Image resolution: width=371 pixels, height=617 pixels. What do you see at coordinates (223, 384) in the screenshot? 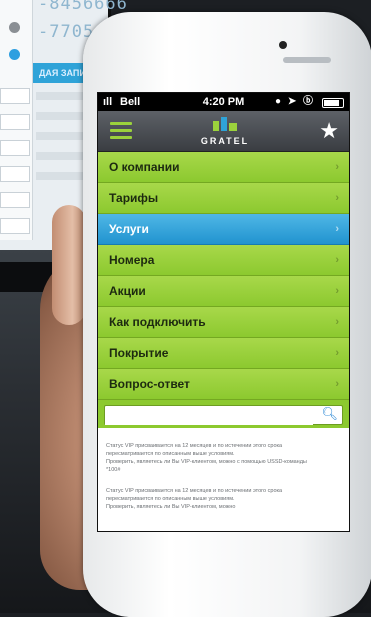
I see `menu-item-faq: Вопрос-ответ ›` at bounding box center [223, 384].